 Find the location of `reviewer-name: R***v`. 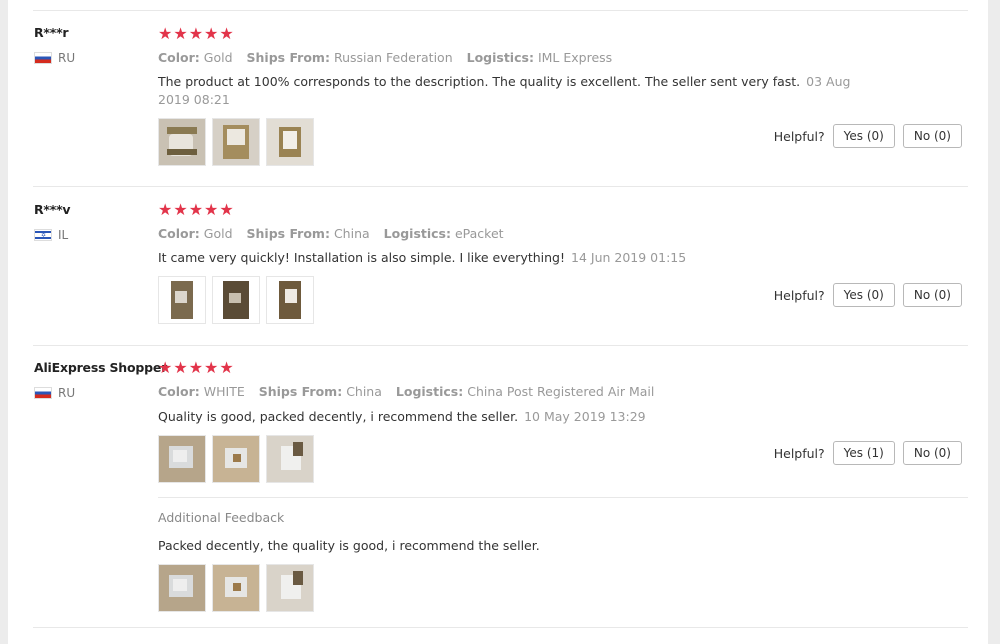

reviewer-name: R***v is located at coordinates (52, 209).